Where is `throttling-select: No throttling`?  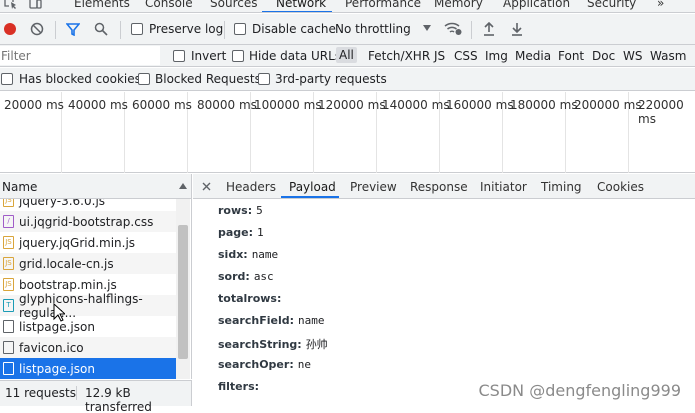
throttling-select: No throttling is located at coordinates (373, 29).